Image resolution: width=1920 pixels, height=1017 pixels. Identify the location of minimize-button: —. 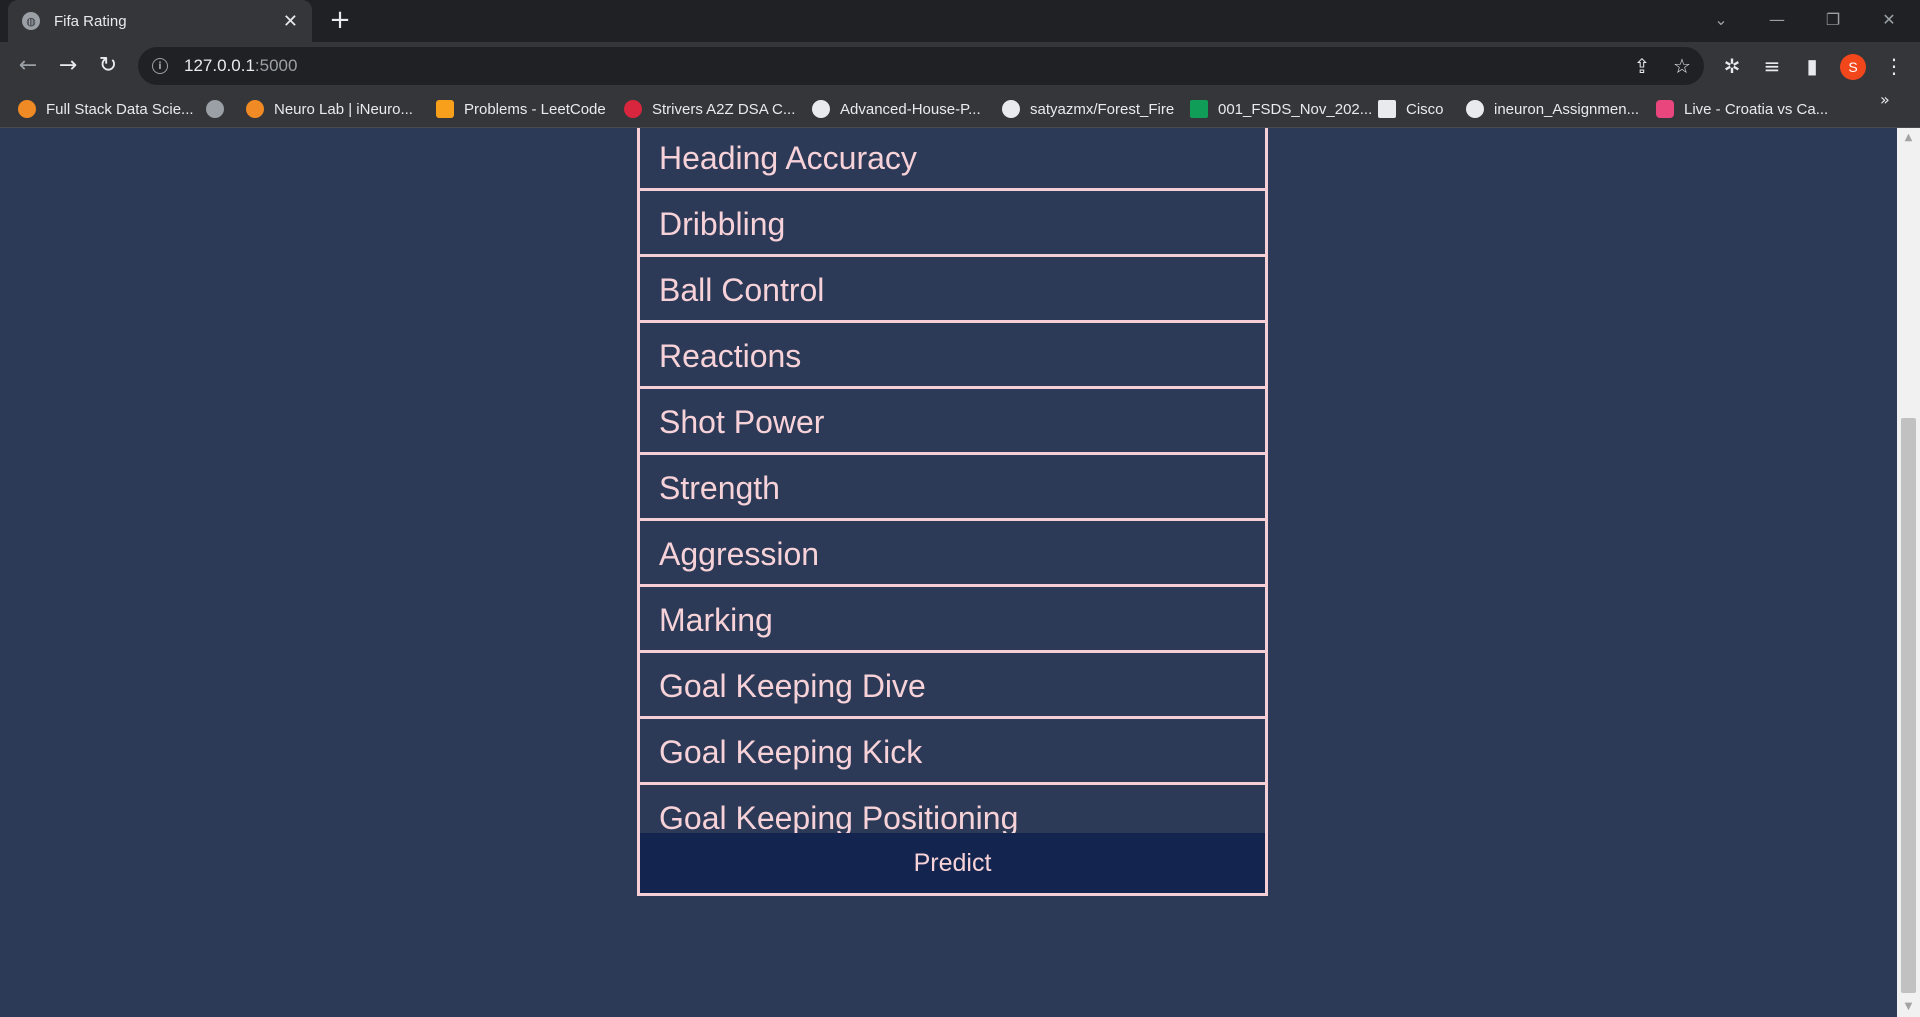
(1777, 20).